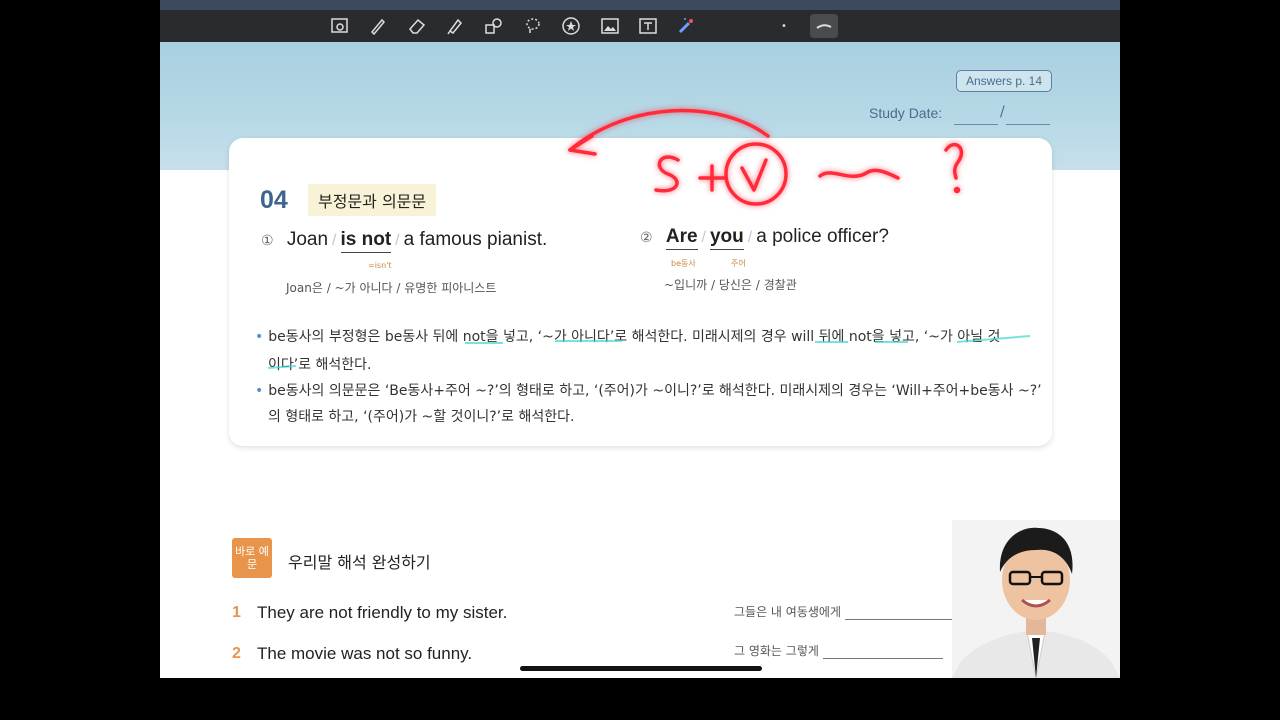 The image size is (1280, 720). I want to click on home-indicator, so click(641, 668).